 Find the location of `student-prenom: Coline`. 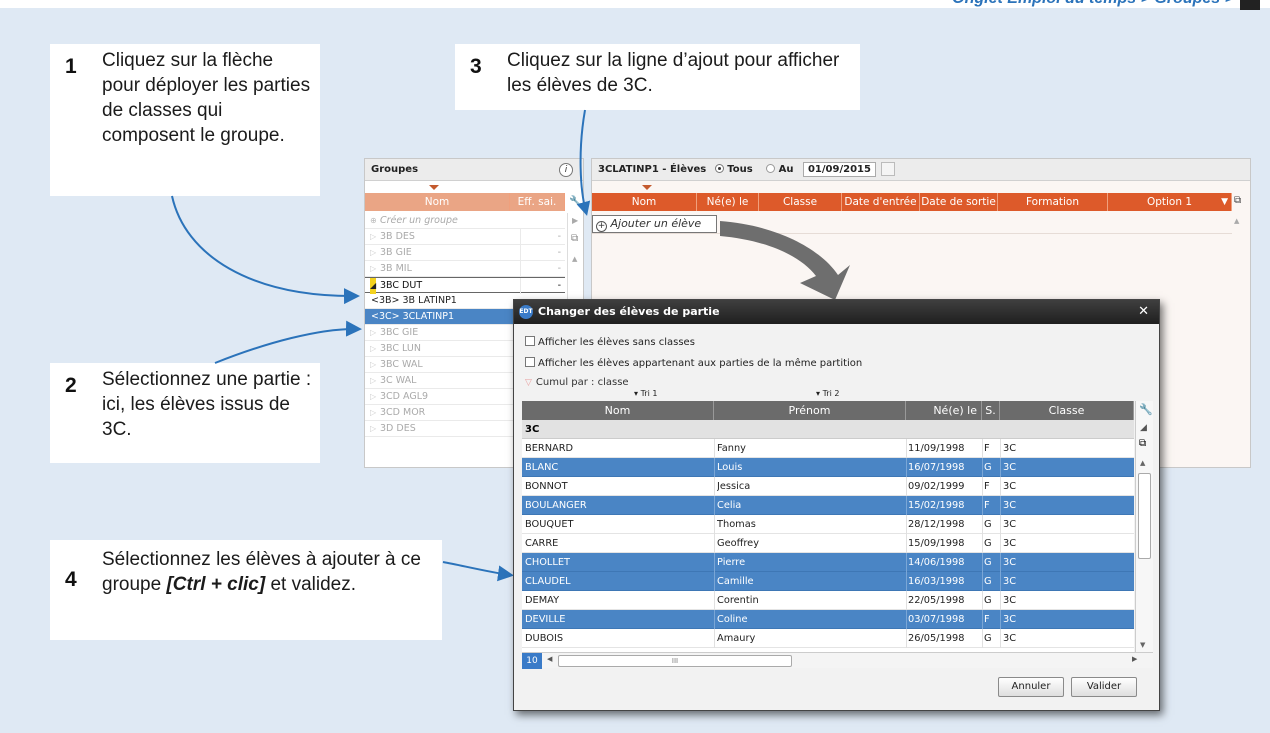

student-prenom: Coline is located at coordinates (732, 619).